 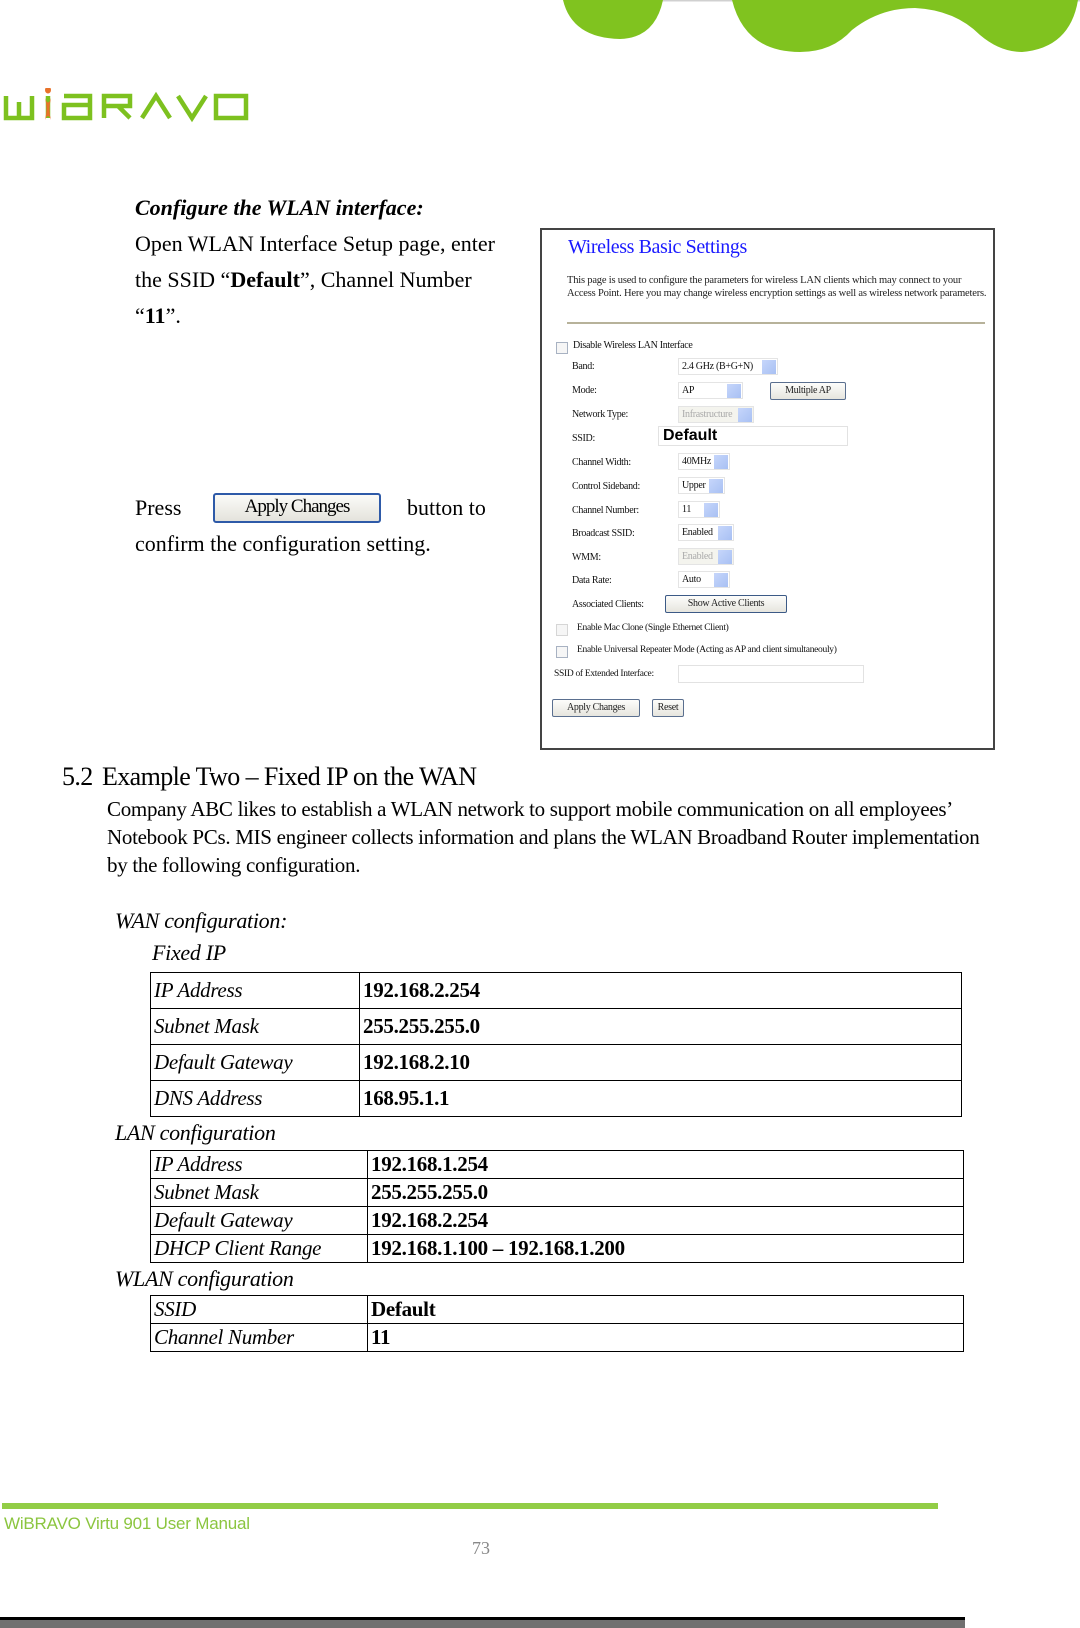 I want to click on broadcast-ssid-label: Broadcast SSID:, so click(x=603, y=533).